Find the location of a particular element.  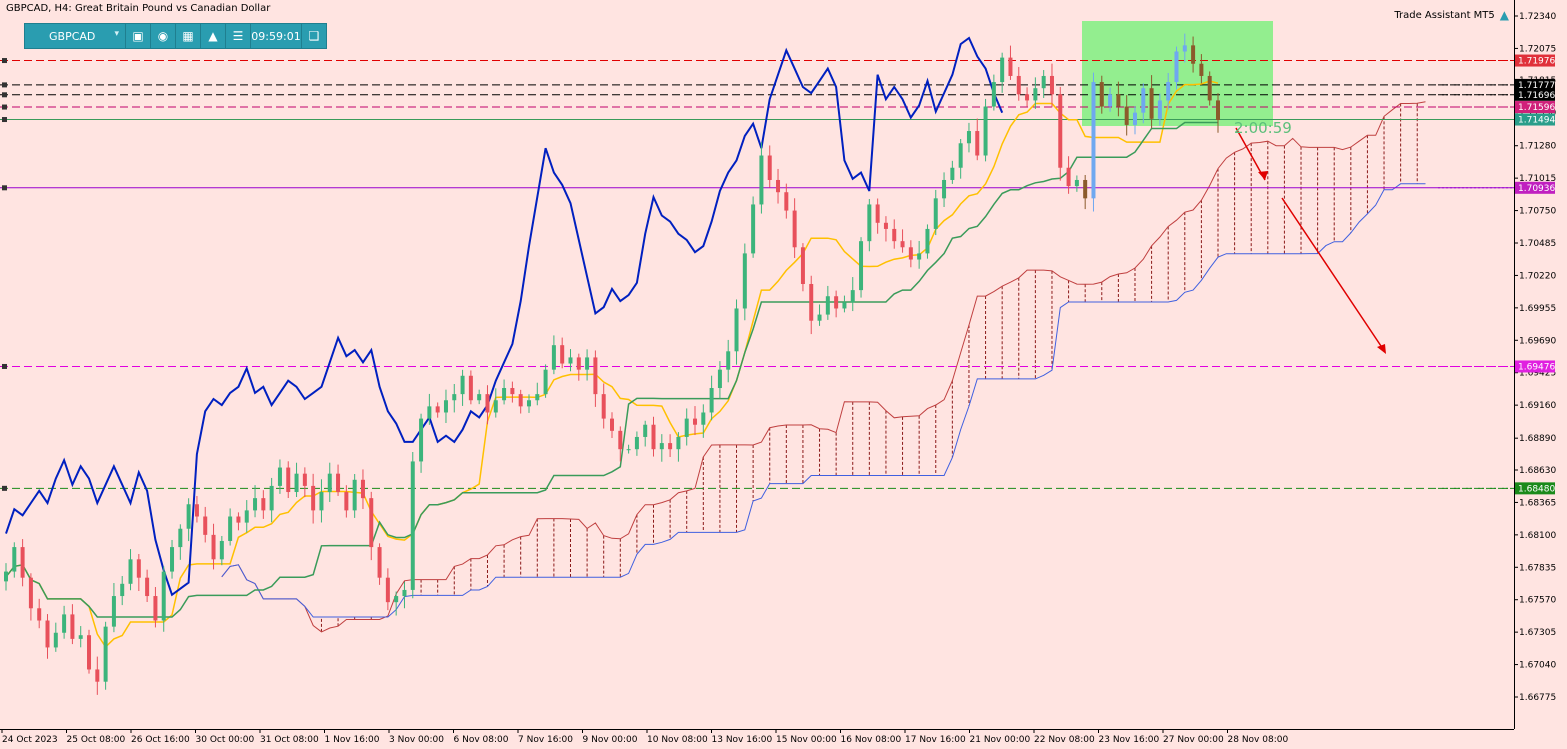

x-tick-label: 25 Oct 08:00 is located at coordinates (96, 740).